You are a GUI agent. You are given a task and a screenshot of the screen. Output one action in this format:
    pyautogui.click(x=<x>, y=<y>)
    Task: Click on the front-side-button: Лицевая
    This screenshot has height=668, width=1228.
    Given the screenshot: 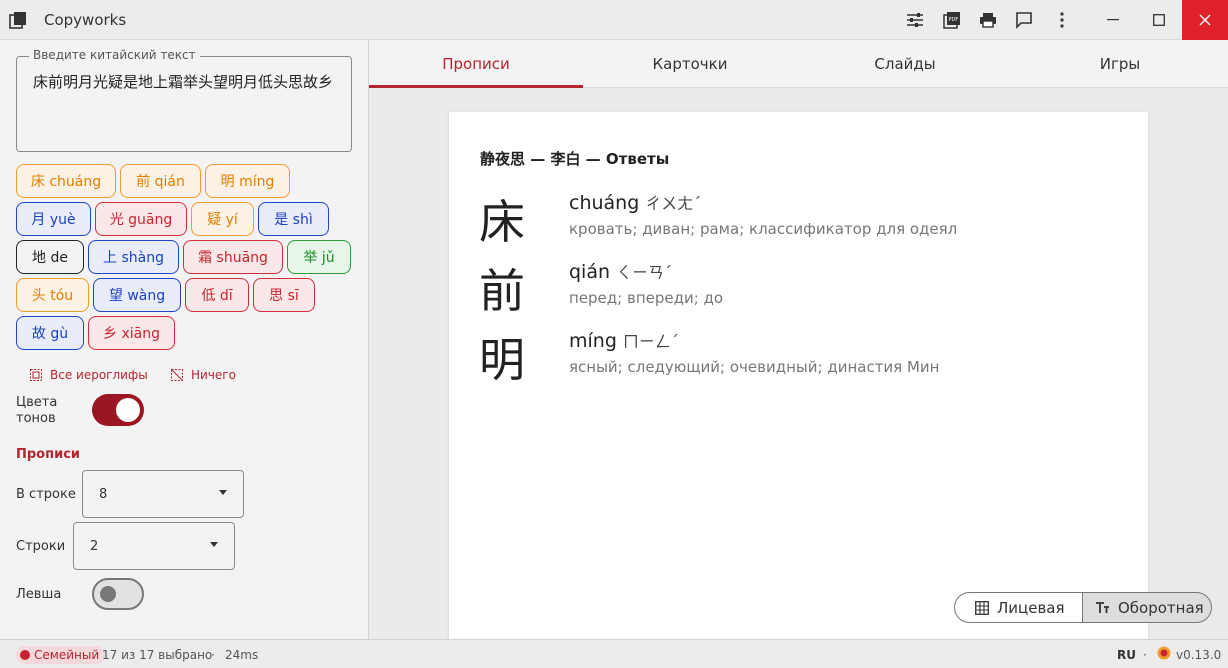 What is the action you would take?
    pyautogui.click(x=1018, y=607)
    